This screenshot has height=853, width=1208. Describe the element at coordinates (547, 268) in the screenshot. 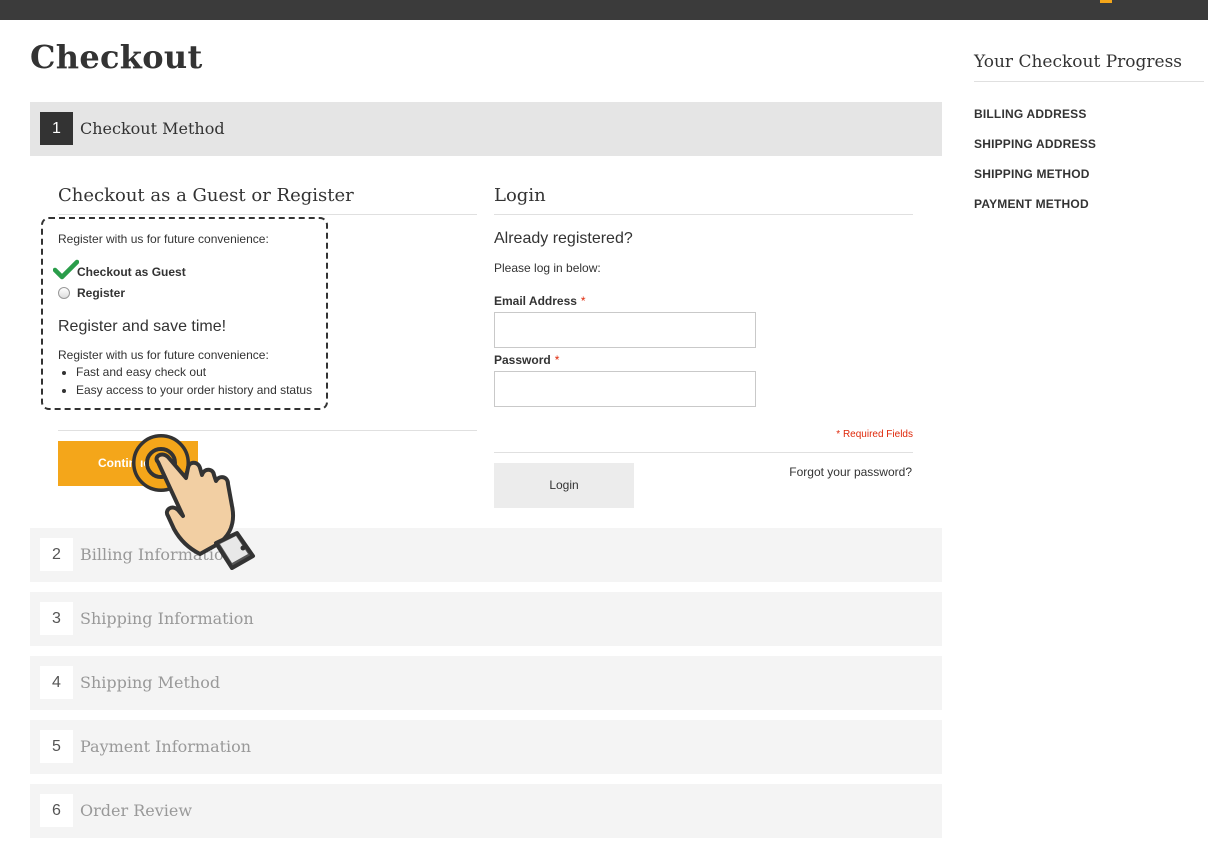

I see `login-prompt: Please log in below:` at that location.